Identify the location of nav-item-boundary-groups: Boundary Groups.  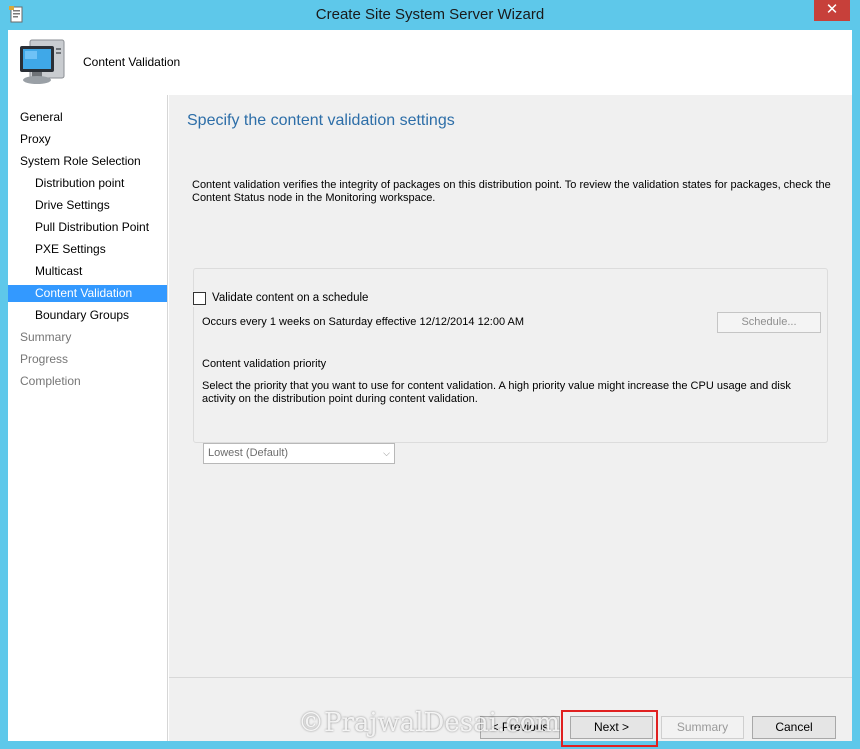
(87, 315).